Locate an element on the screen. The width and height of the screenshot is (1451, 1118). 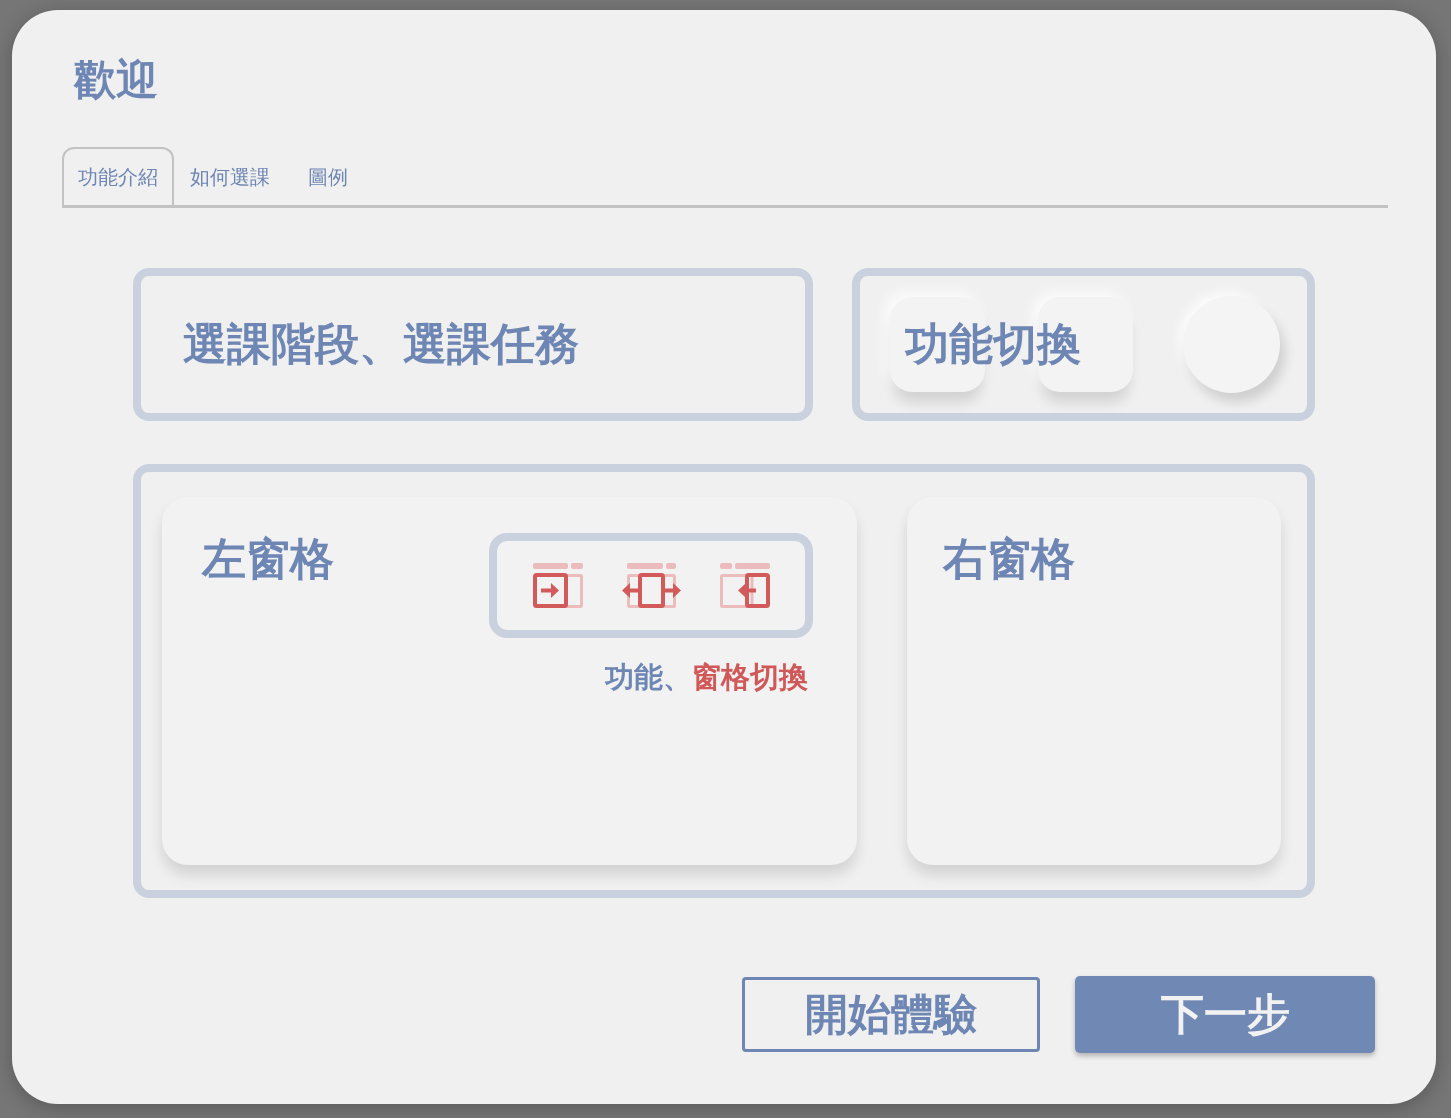
caption-text: 功能、窗格切換 is located at coordinates (706, 678).